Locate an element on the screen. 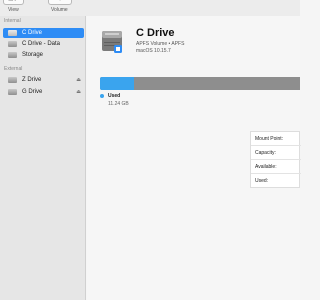 This screenshot has width=320, height=300. sidebar-item-label: Storage is located at coordinates (33, 55).